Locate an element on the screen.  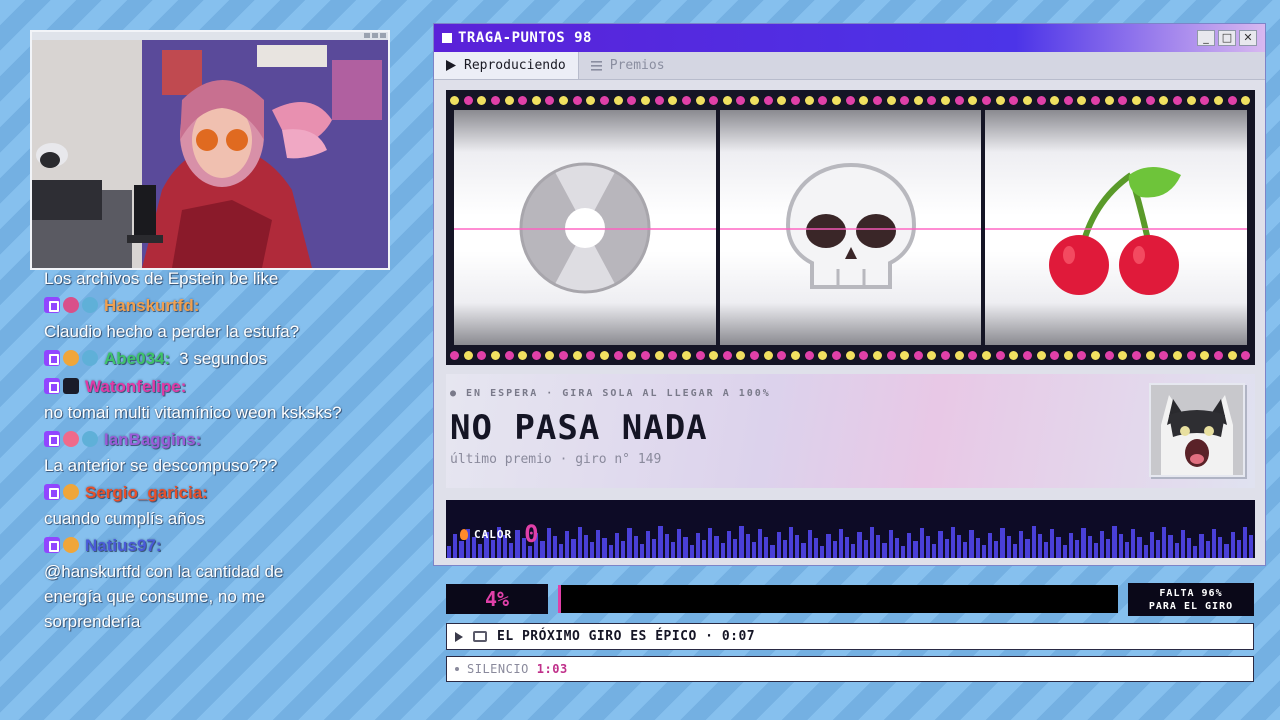
chat-username: Natius97: is located at coordinates (123, 545).